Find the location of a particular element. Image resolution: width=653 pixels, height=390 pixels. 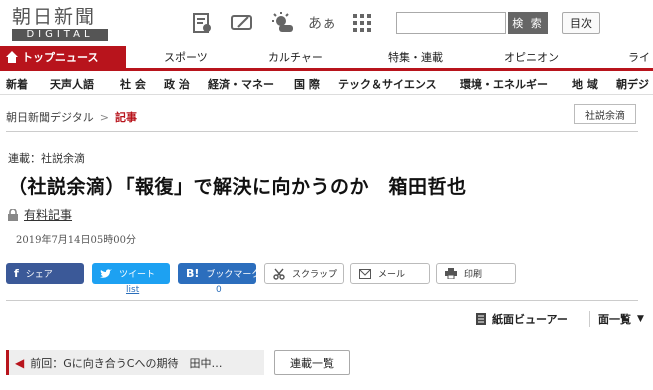

subnav-asahi-digi: 朝デジ is located at coordinates (632, 84).